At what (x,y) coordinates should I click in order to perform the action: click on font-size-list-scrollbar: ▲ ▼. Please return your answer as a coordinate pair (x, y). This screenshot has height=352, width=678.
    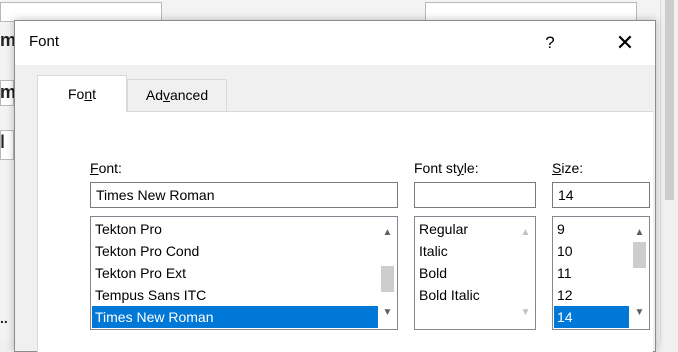
    Looking at the image, I should click on (639, 273).